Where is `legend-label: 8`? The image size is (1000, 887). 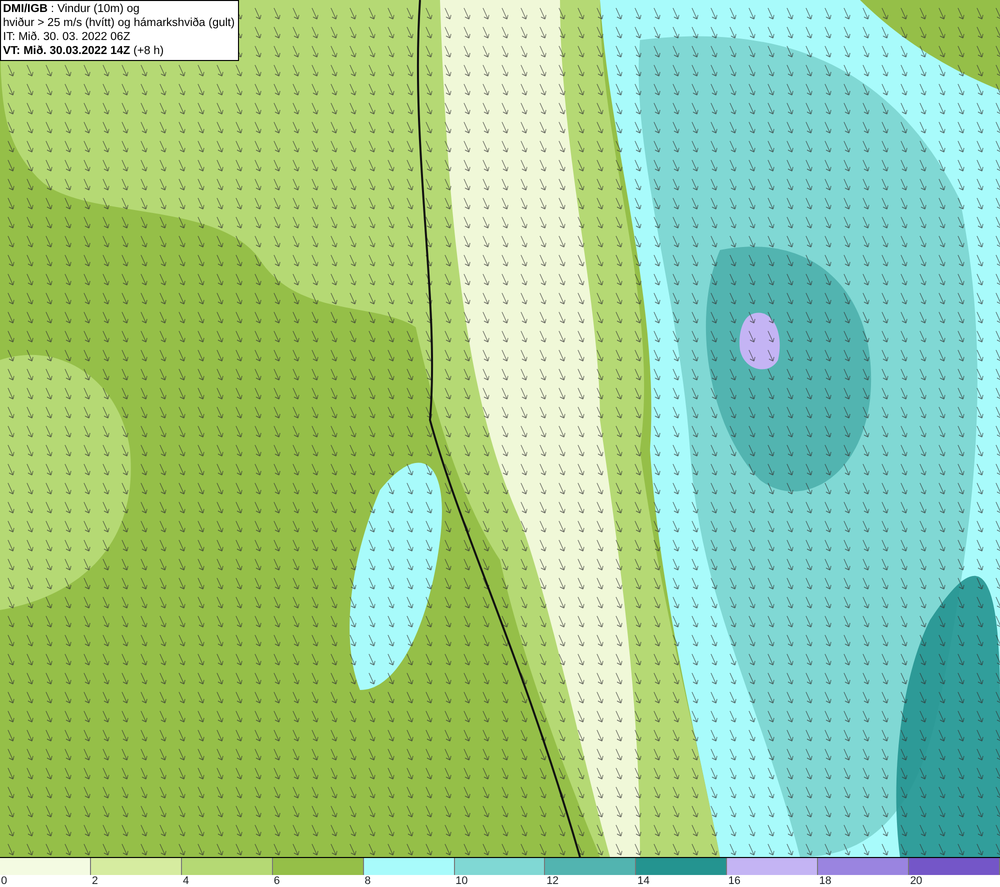
legend-label: 8 is located at coordinates (367, 881).